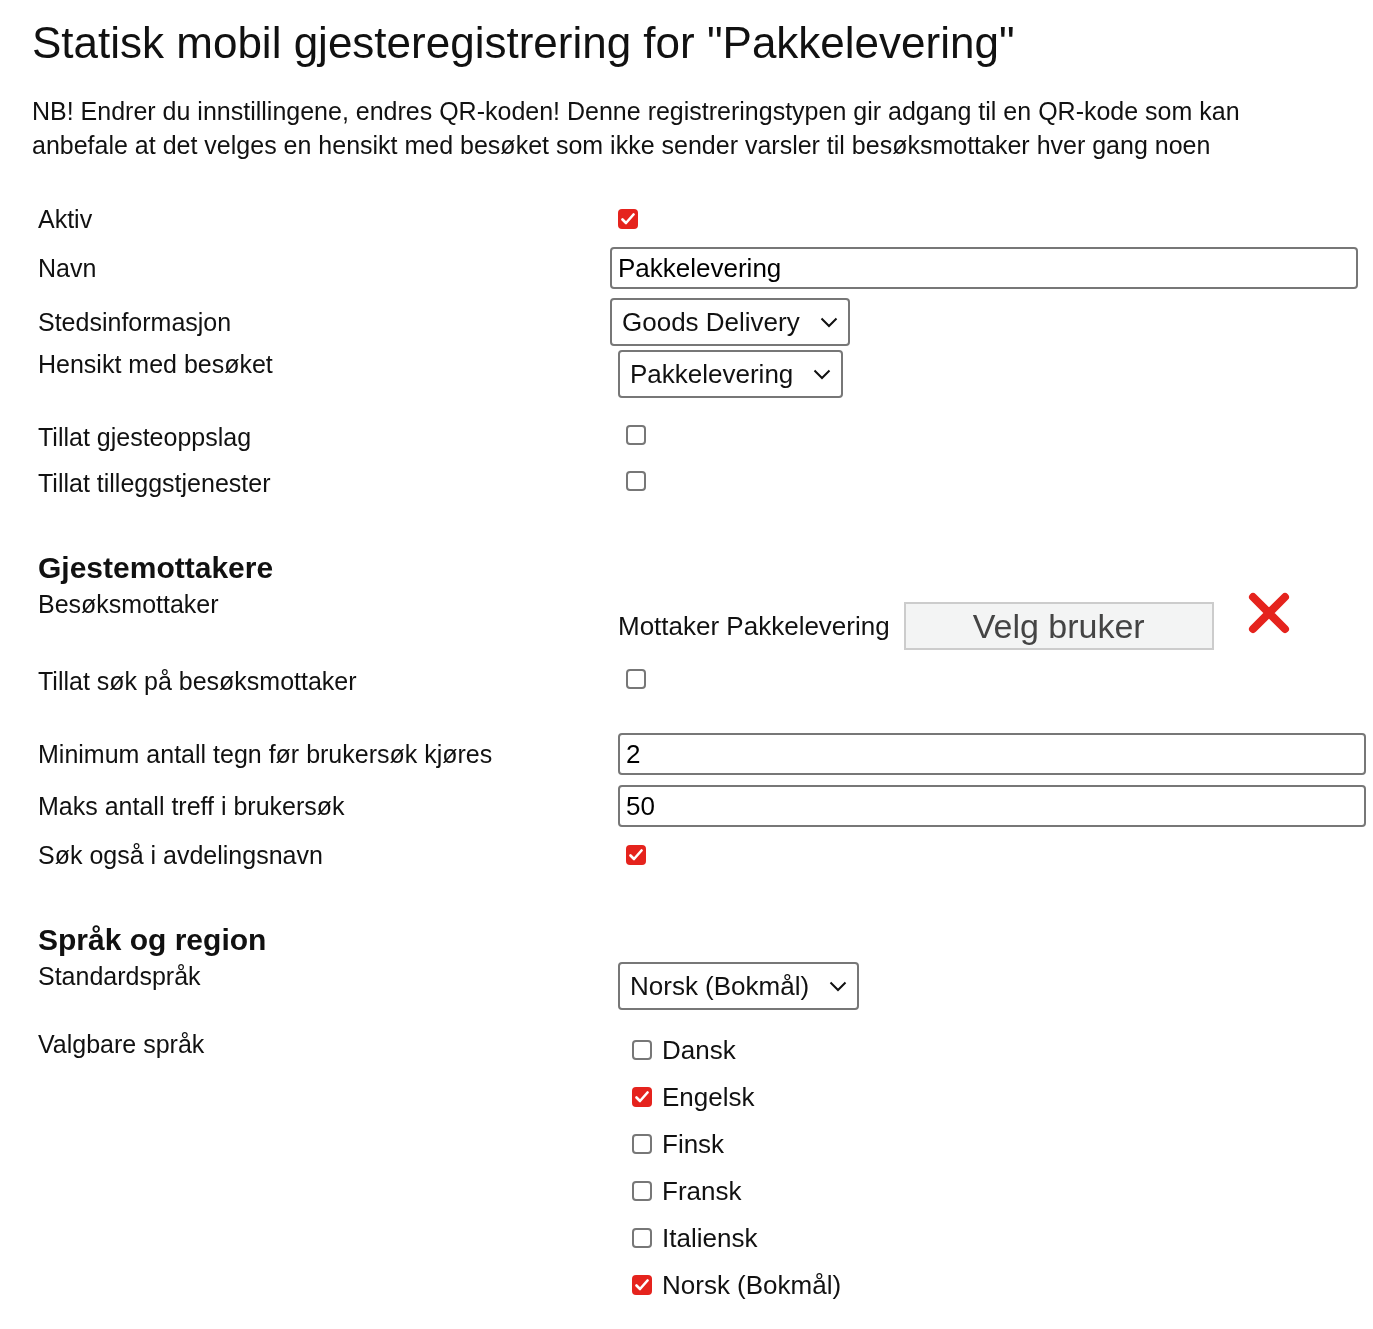  Describe the element at coordinates (145, 437) in the screenshot. I see `field-label: Tillat gjesteoppslag` at that location.